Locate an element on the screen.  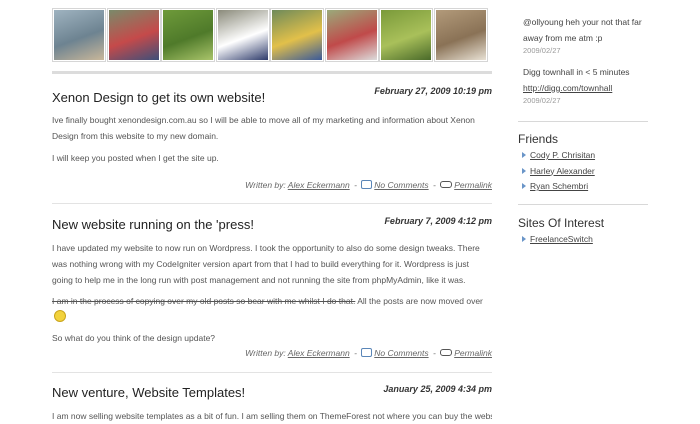
post-title-link: Xenon Design to get its own website! is located at coordinates (158, 97).